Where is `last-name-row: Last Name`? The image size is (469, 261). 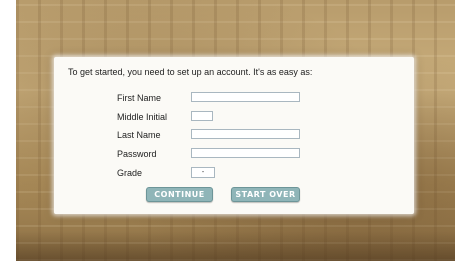 last-name-row: Last Name is located at coordinates (234, 136).